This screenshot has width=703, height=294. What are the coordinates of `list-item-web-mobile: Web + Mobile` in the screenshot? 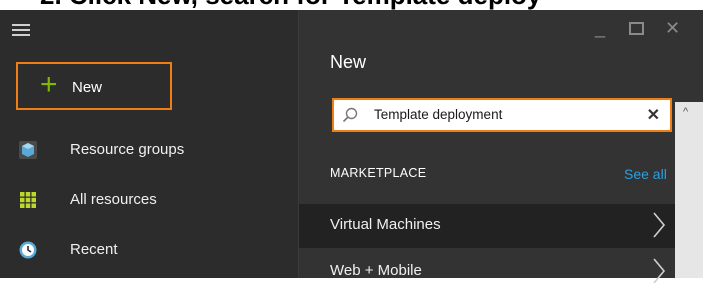 It's located at (487, 272).